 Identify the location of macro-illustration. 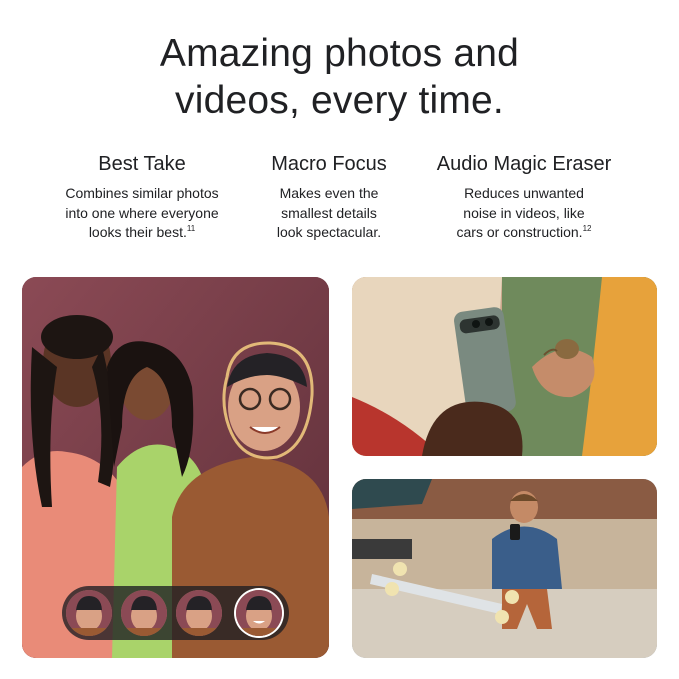
(504, 366).